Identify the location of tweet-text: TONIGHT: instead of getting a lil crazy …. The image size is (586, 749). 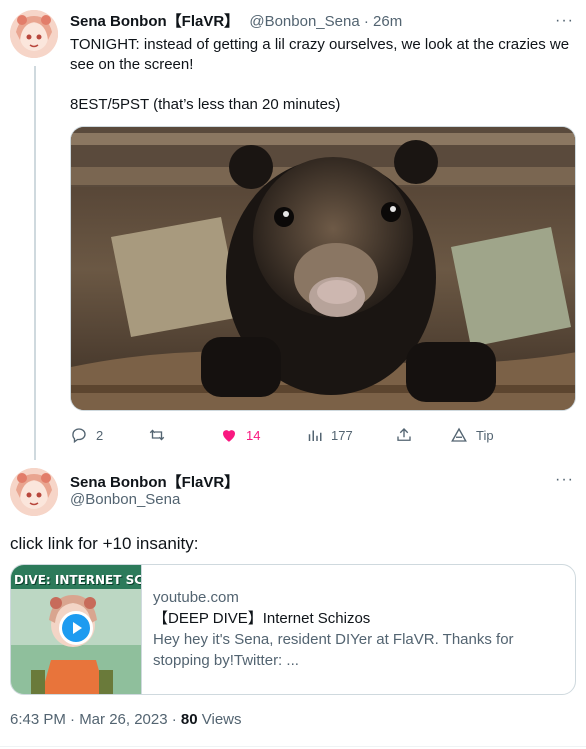
(320, 74).